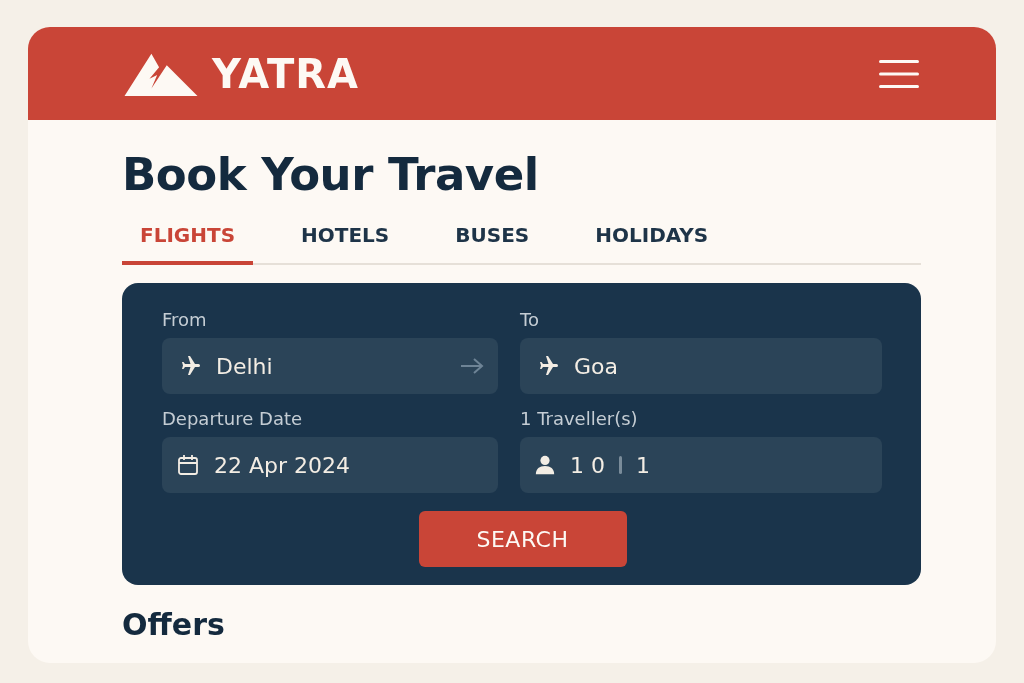 The height and width of the screenshot is (683, 1024). I want to click on tab: HOTELS, so click(345, 241).